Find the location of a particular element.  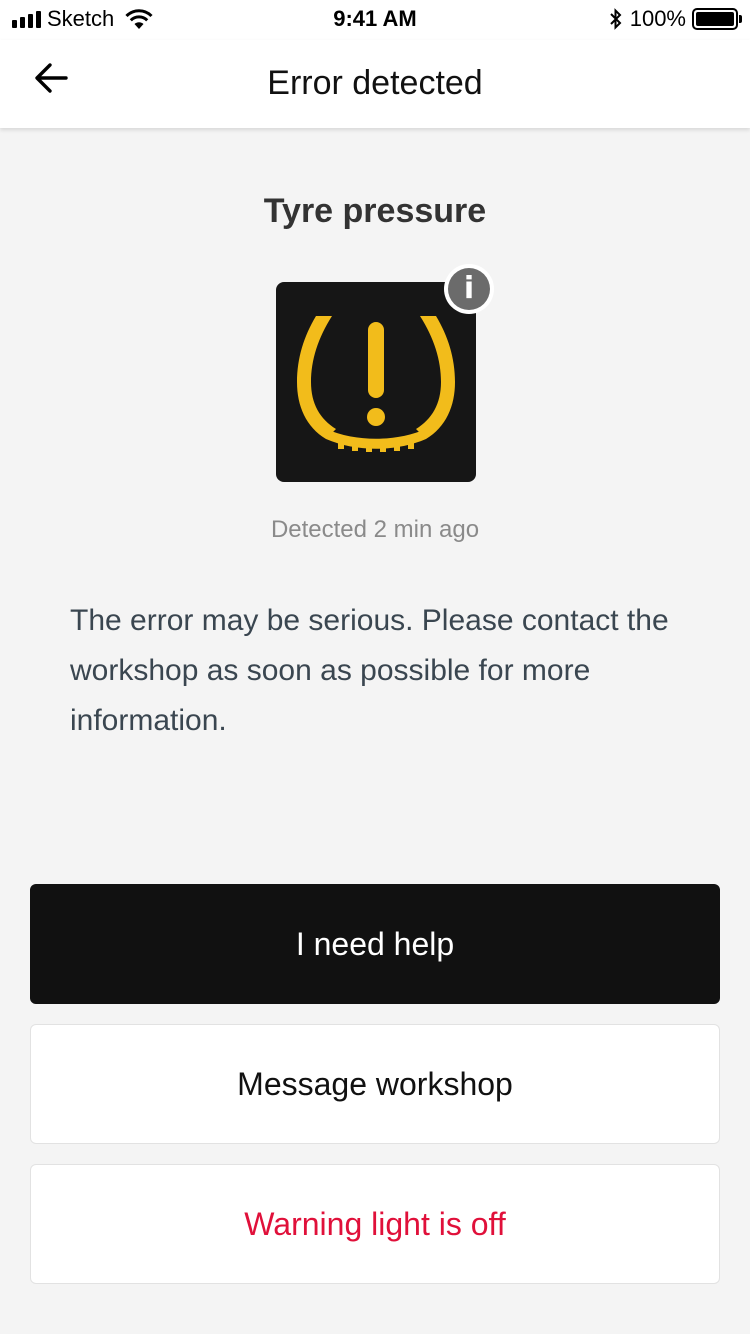

info-icon: i is located at coordinates (469, 289).